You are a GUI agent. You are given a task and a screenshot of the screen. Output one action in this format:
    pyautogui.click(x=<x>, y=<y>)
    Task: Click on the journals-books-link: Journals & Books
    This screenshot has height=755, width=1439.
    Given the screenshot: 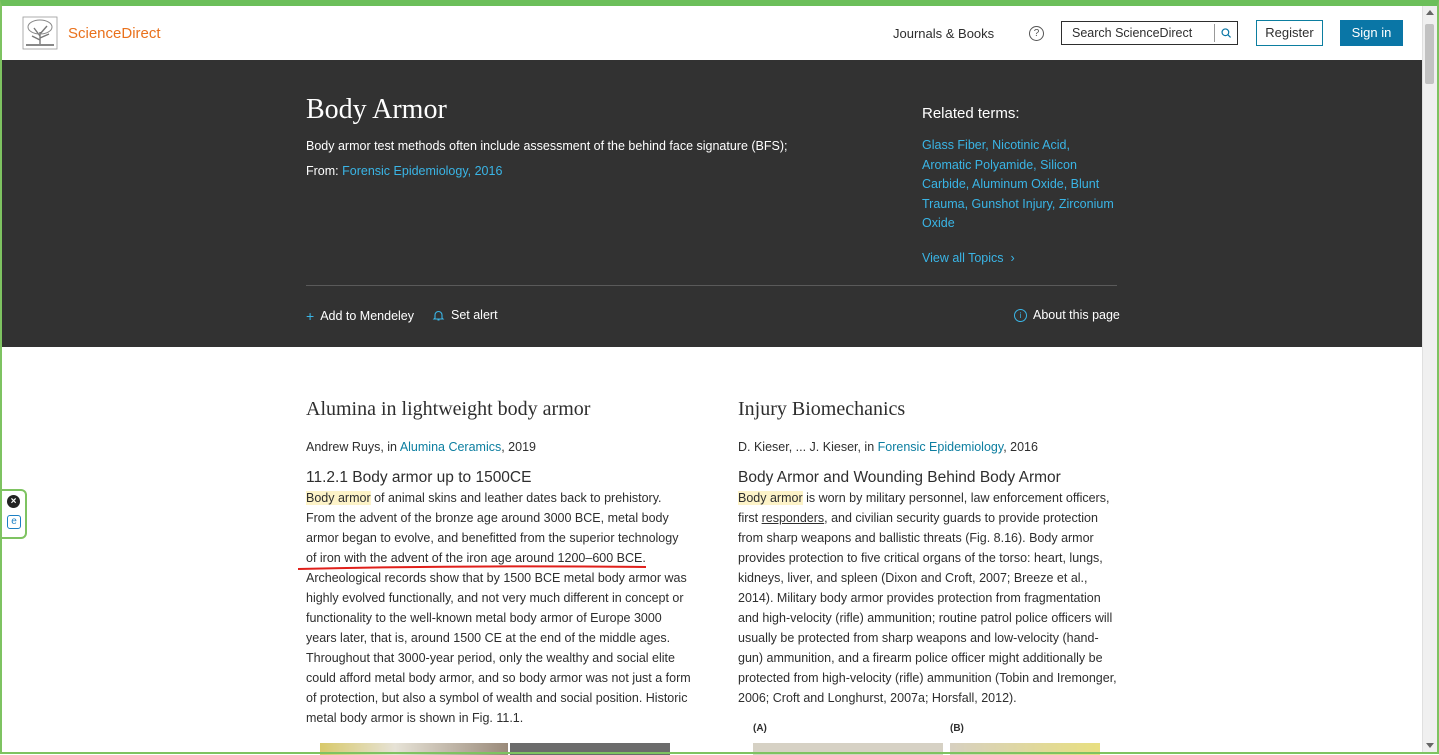 What is the action you would take?
    pyautogui.click(x=943, y=33)
    